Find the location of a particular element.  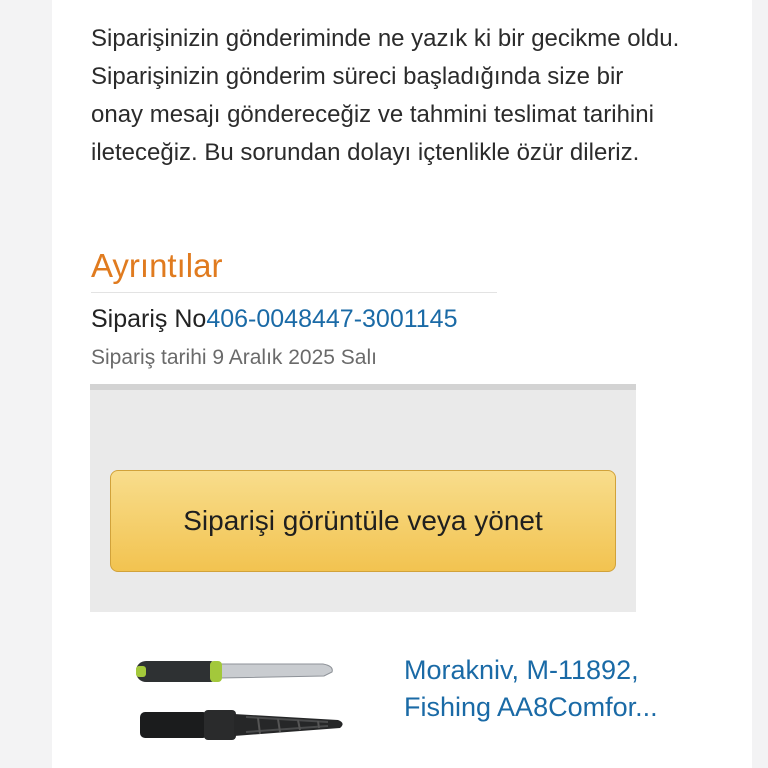

details-heading: Ayrıntılar is located at coordinates (157, 265).